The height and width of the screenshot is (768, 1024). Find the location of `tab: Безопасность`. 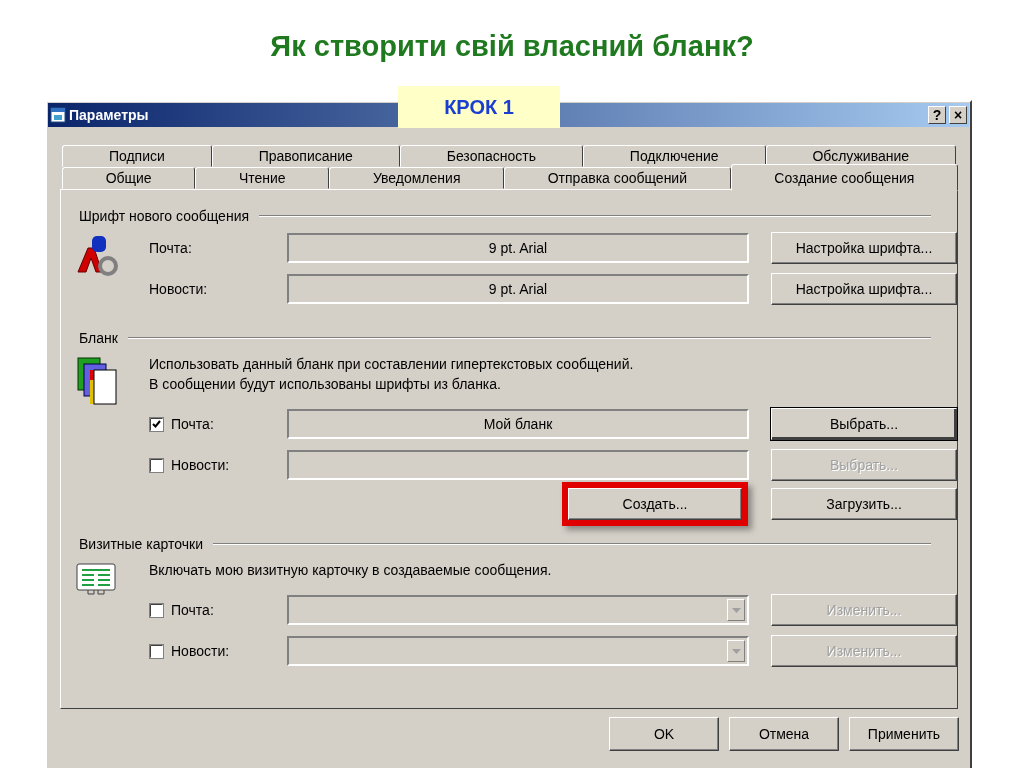

tab: Безопасность is located at coordinates (491, 156).